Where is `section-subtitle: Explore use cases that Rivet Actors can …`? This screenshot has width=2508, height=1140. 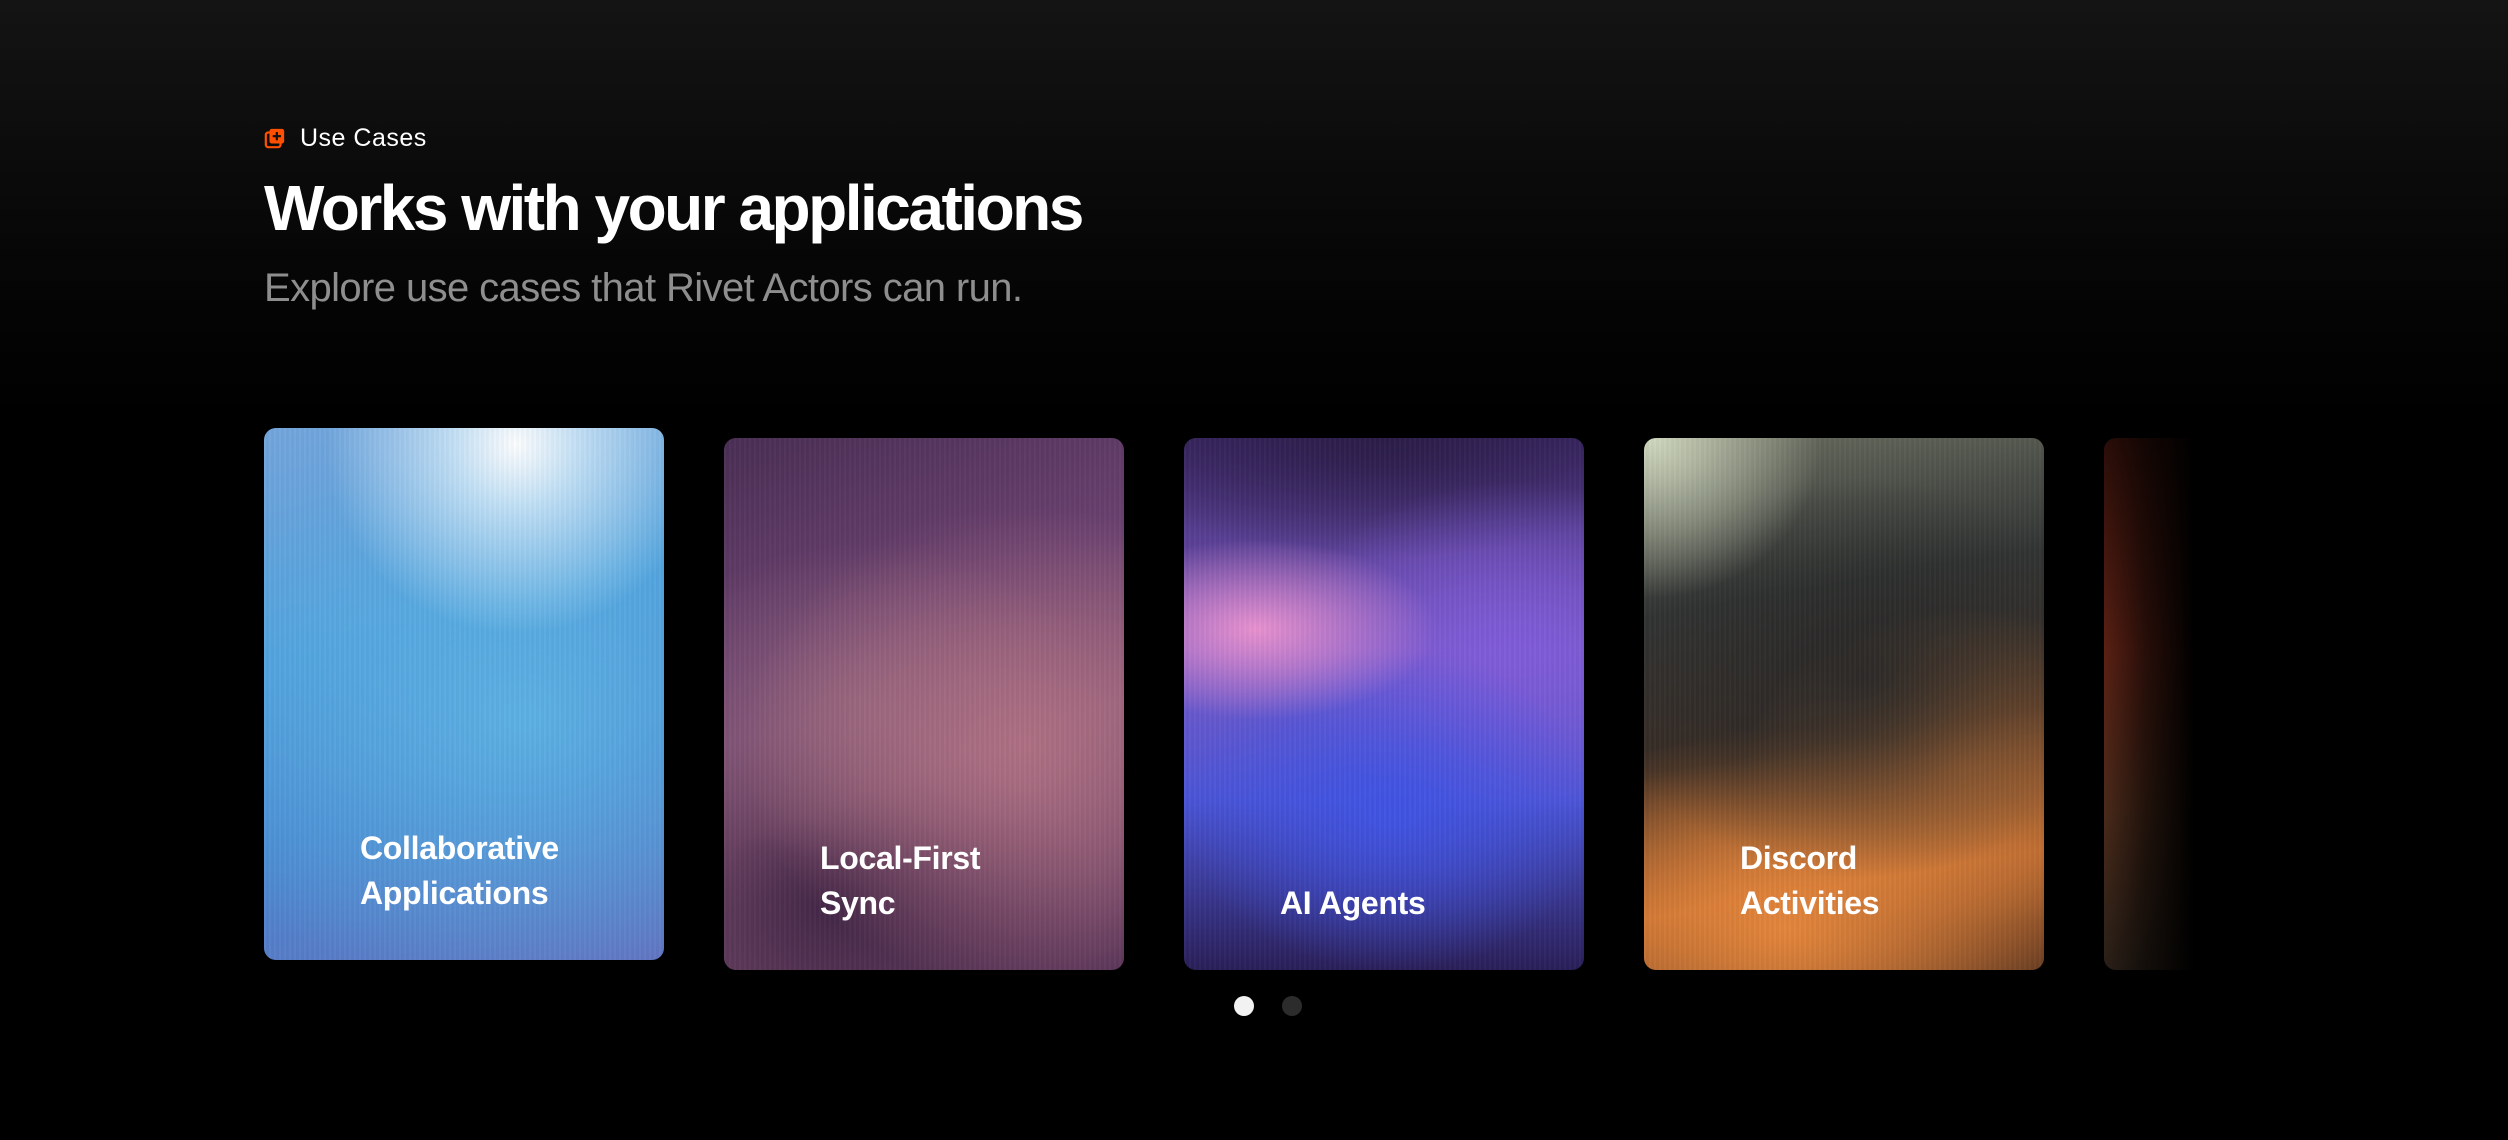 section-subtitle: Explore use cases that Rivet Actors can … is located at coordinates (643, 288).